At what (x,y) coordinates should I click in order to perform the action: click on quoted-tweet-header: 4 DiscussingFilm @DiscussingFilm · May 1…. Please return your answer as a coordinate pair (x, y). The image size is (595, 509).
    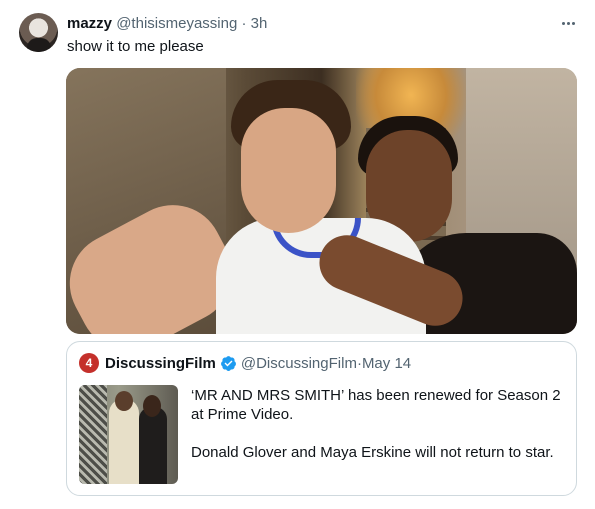
    Looking at the image, I should click on (245, 363).